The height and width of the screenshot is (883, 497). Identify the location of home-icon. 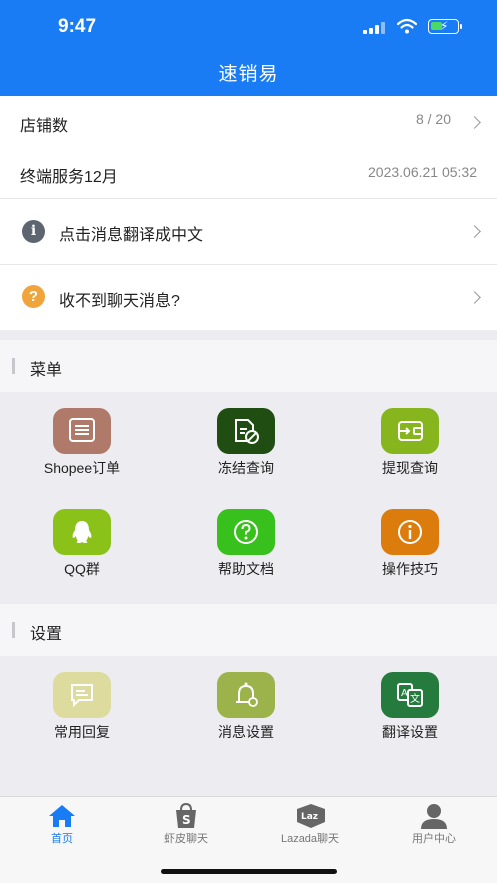
(62, 816).